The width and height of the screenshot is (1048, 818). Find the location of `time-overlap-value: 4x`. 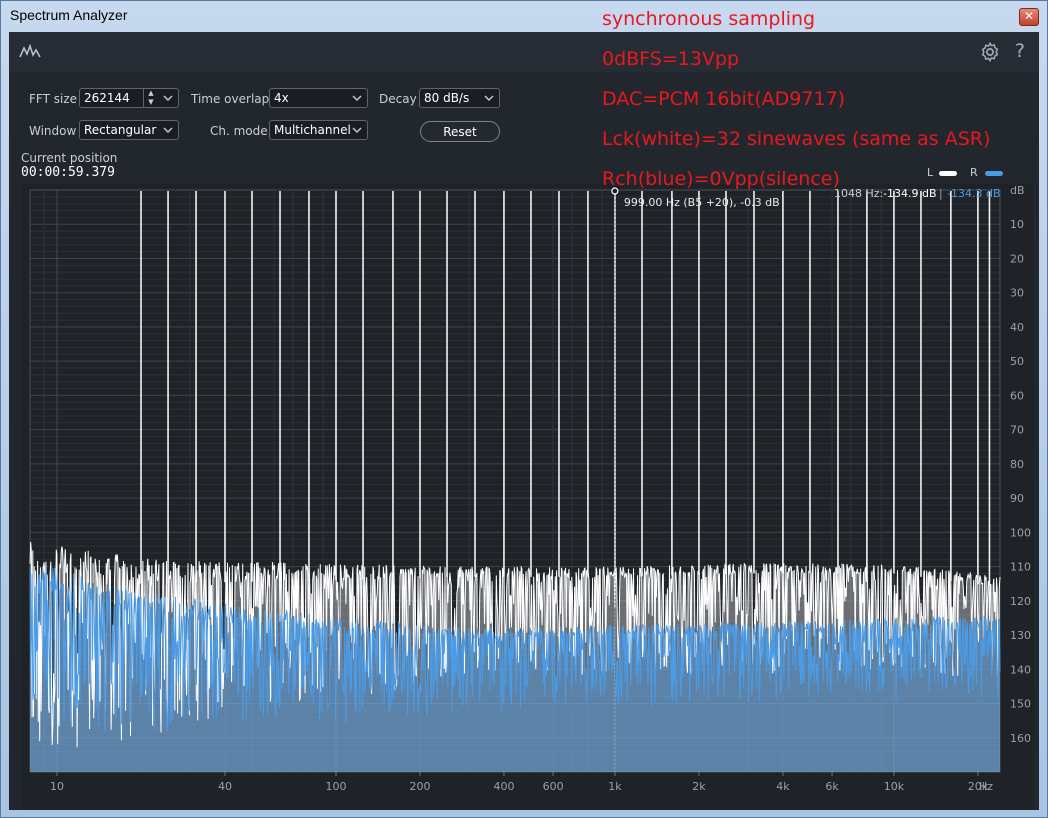

time-overlap-value: 4x is located at coordinates (281, 98).